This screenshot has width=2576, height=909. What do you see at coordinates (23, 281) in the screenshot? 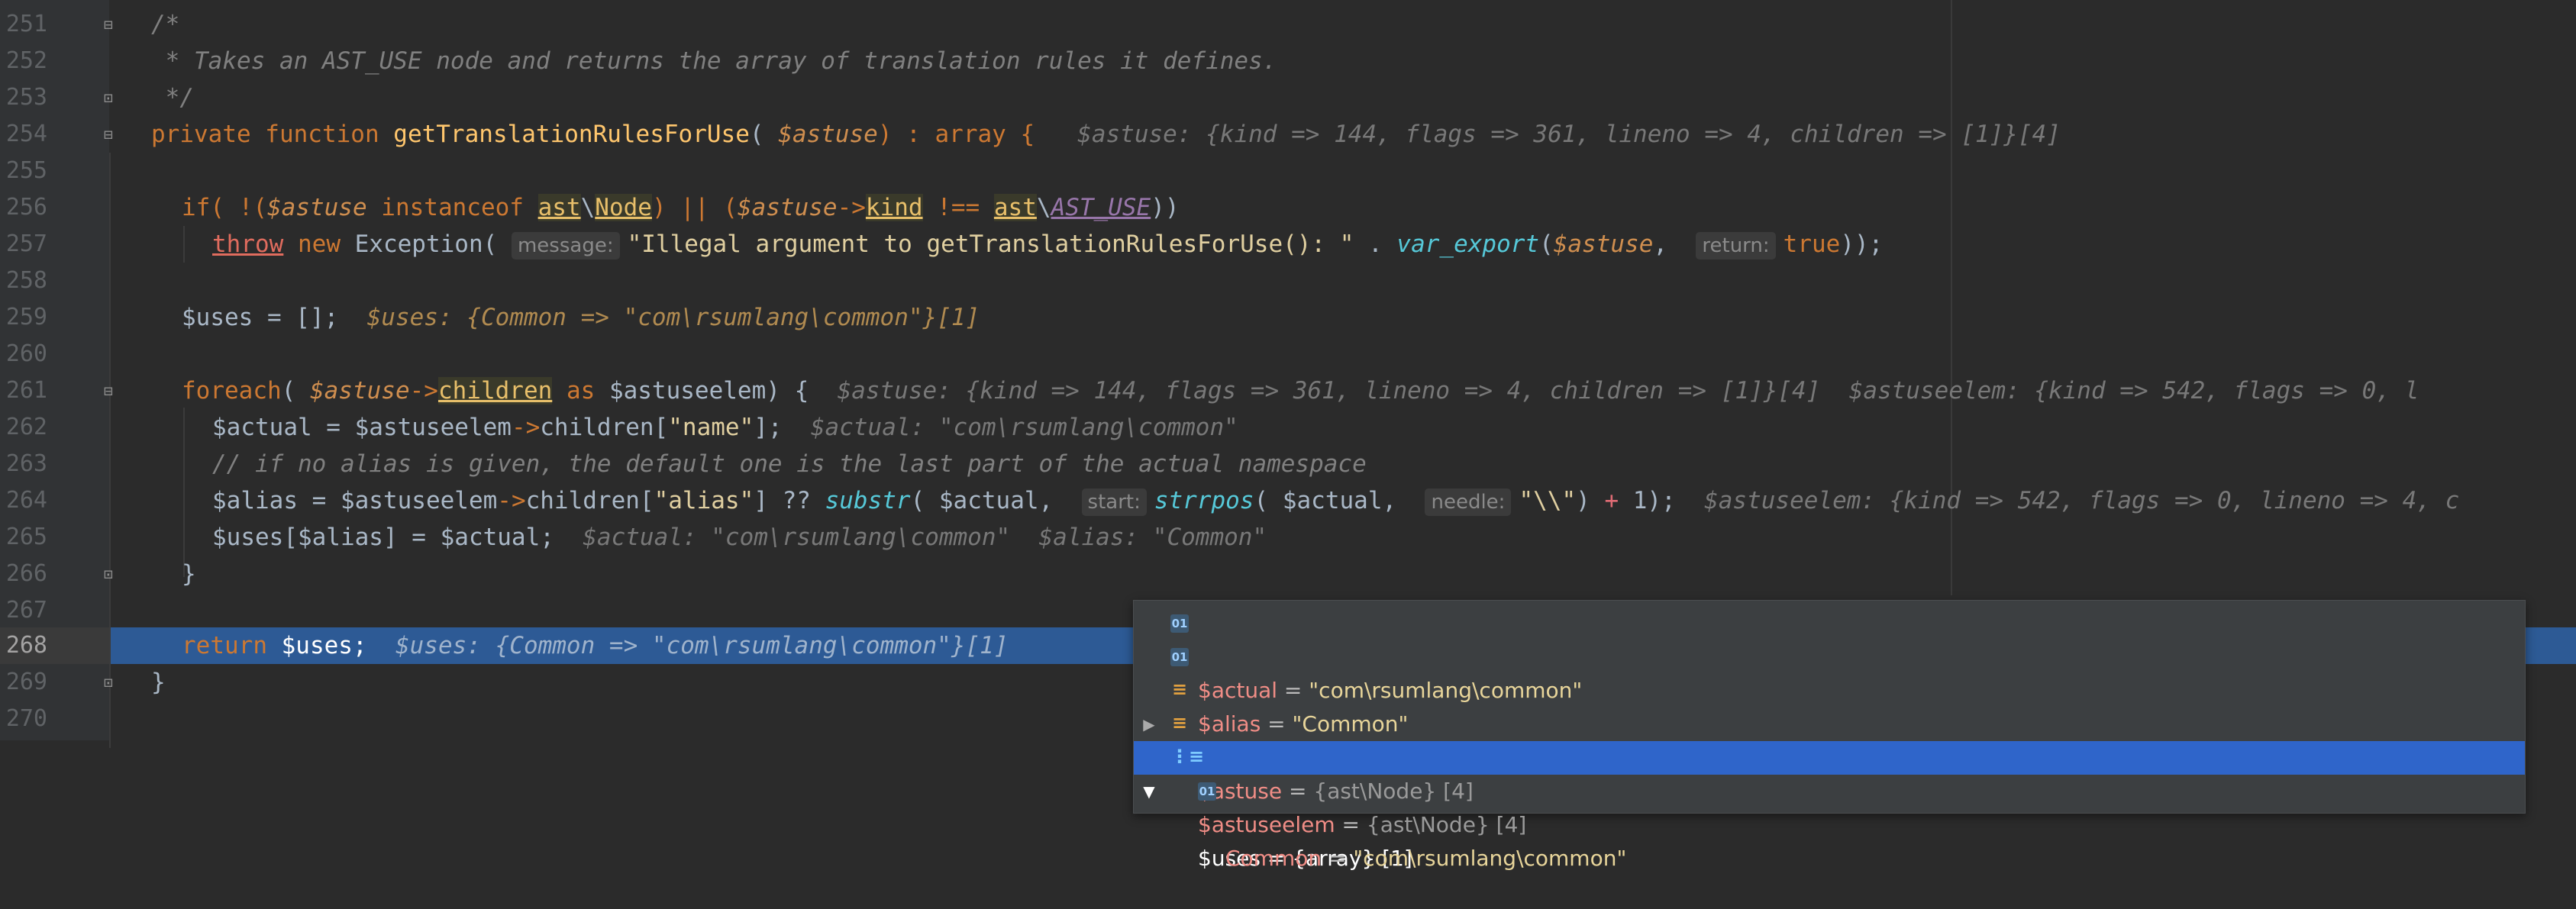
I see `line-number: 258` at bounding box center [23, 281].